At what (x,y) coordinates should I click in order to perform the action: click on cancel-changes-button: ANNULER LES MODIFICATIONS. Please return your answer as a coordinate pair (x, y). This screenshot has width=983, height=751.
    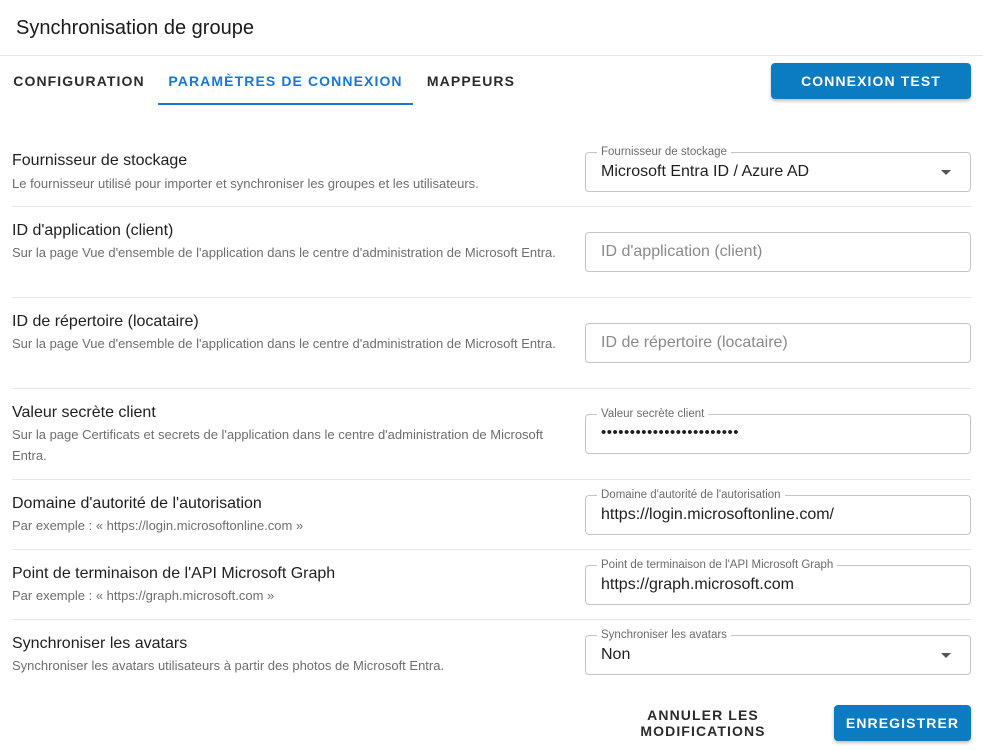
    Looking at the image, I should click on (703, 723).